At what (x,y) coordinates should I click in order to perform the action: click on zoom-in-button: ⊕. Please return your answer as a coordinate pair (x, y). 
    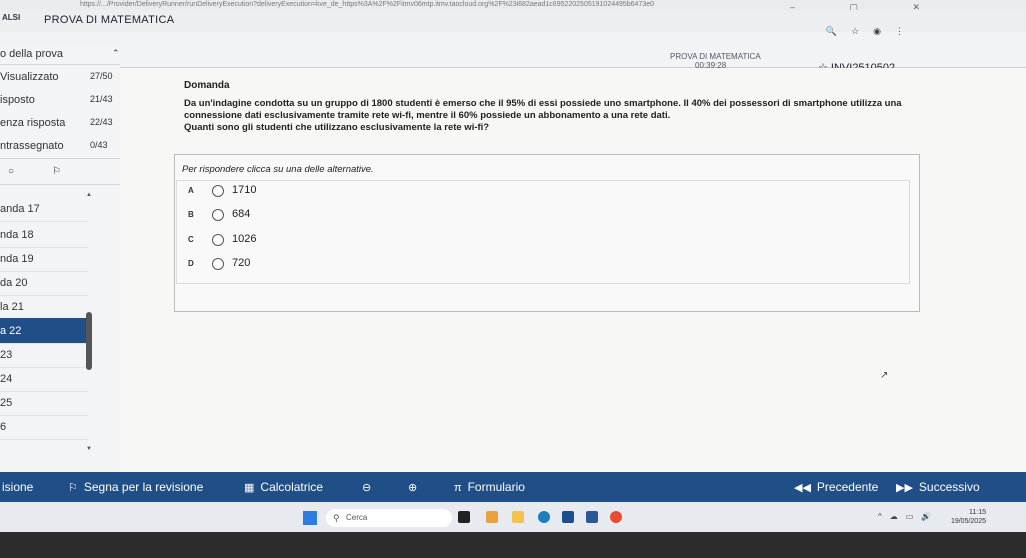
    Looking at the image, I should click on (415, 487).